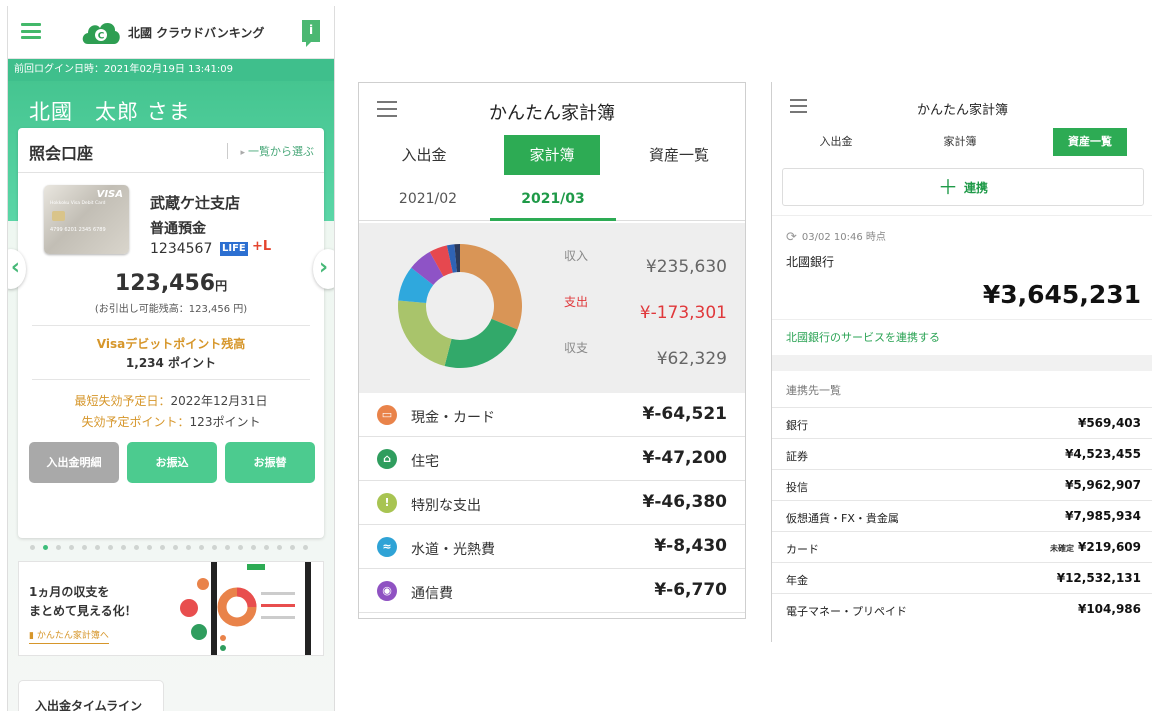  Describe the element at coordinates (813, 390) in the screenshot. I see `linked-list-heading: 連携先一覧` at that location.